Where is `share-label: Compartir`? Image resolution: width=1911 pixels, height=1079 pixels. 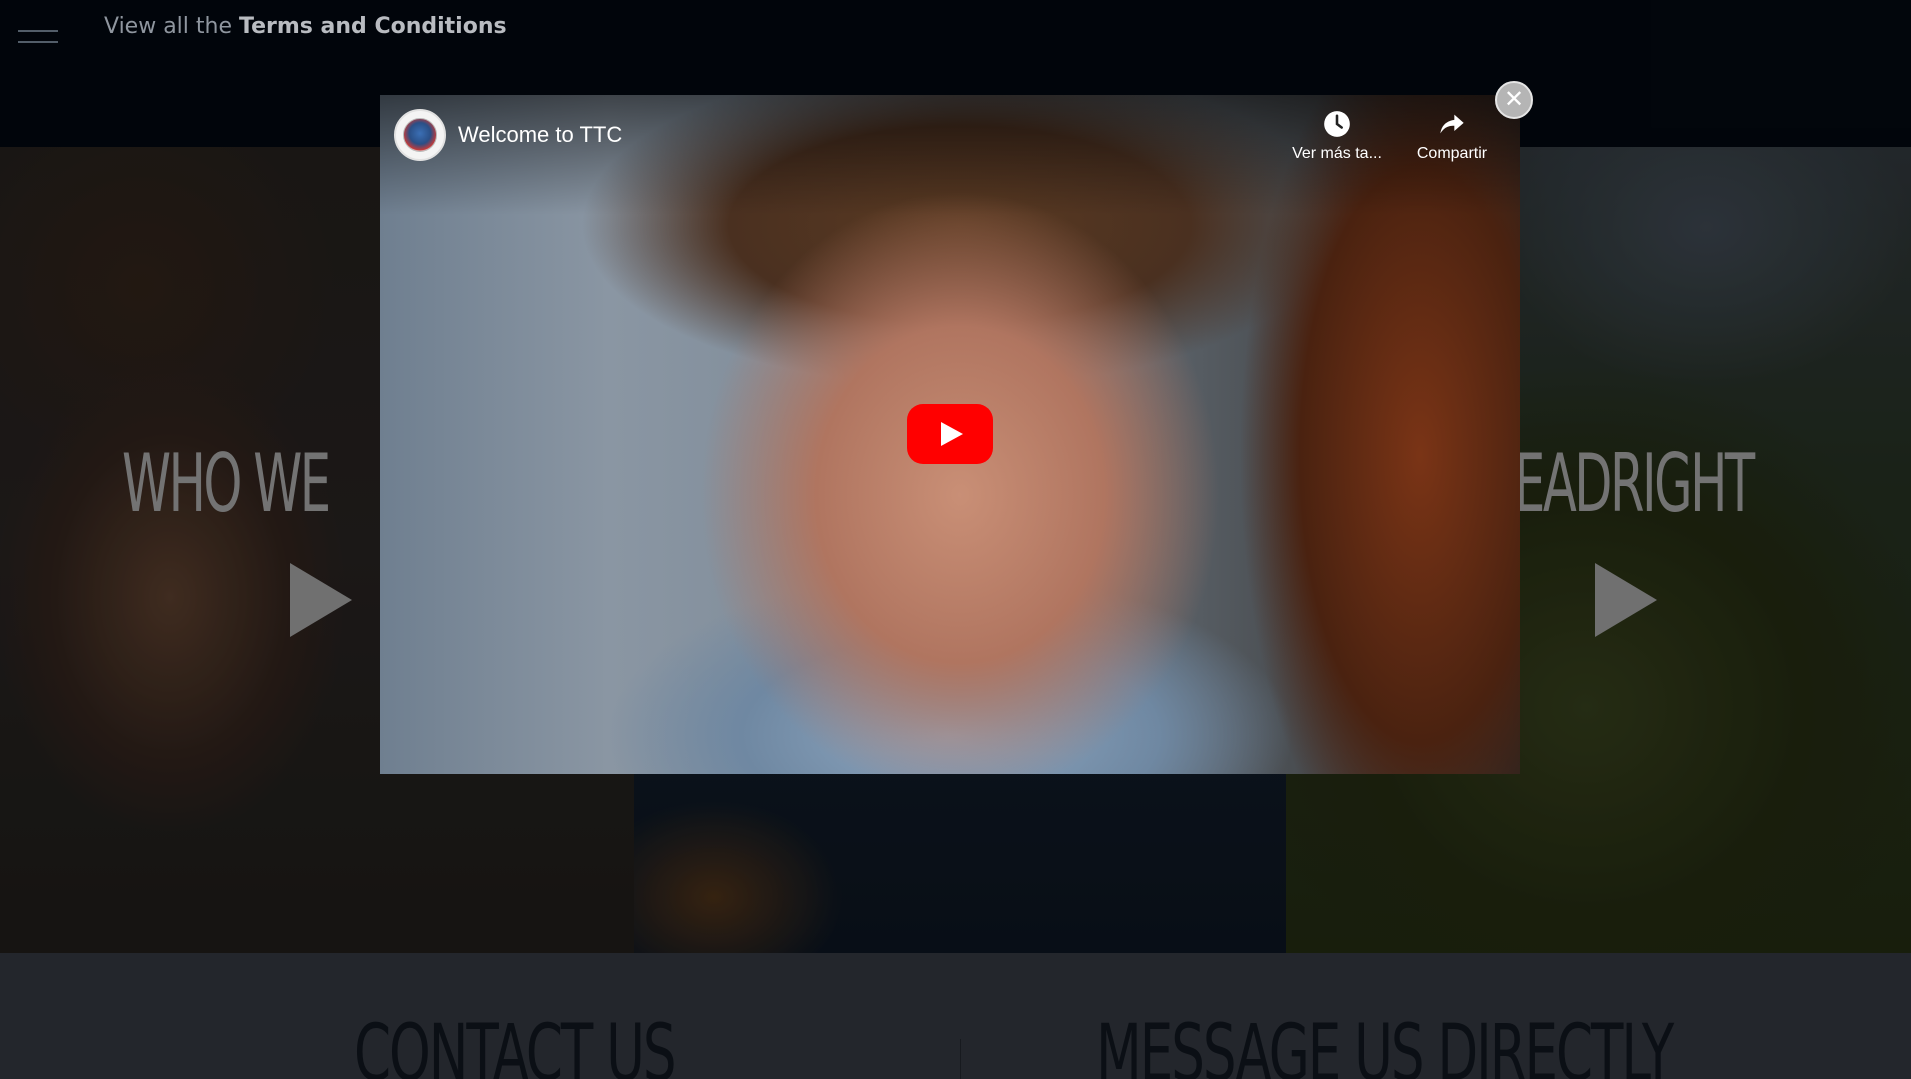 share-label: Compartir is located at coordinates (1452, 153).